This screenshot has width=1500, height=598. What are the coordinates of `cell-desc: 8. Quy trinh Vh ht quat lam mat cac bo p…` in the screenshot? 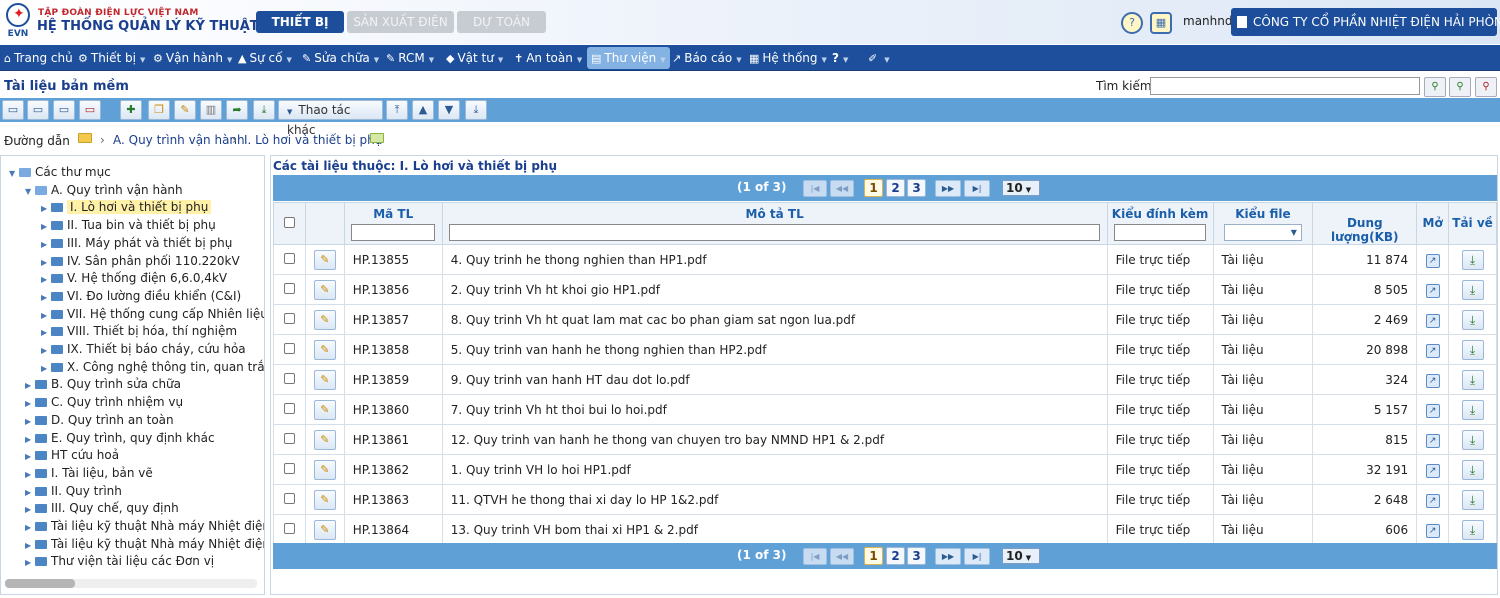 It's located at (774, 319).